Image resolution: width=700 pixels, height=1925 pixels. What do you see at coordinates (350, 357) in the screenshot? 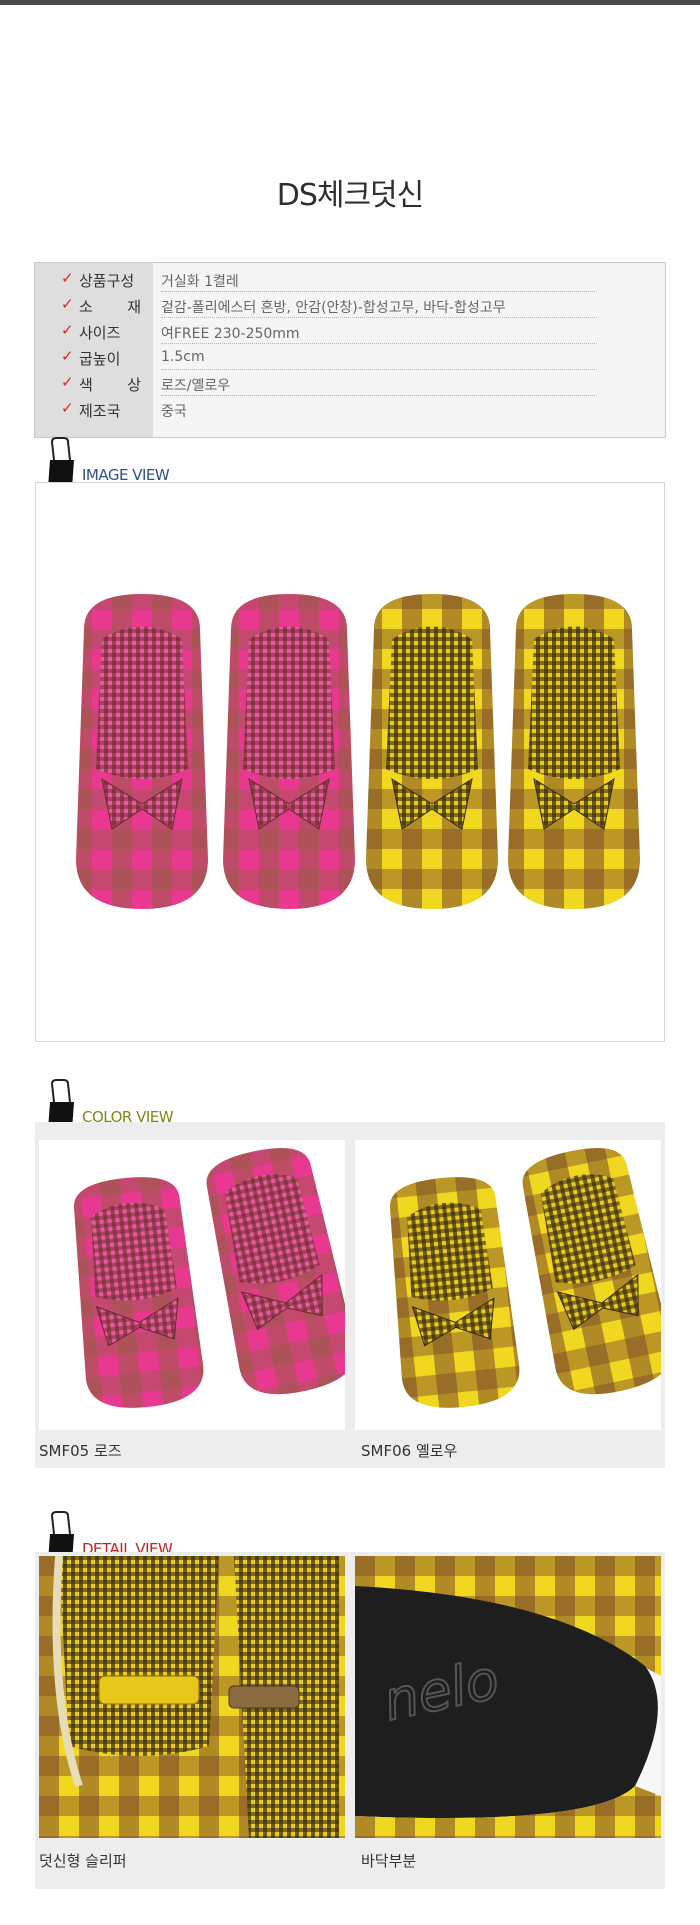
I see `spec-row: ✓ 굽높이 1.5cm` at bounding box center [350, 357].